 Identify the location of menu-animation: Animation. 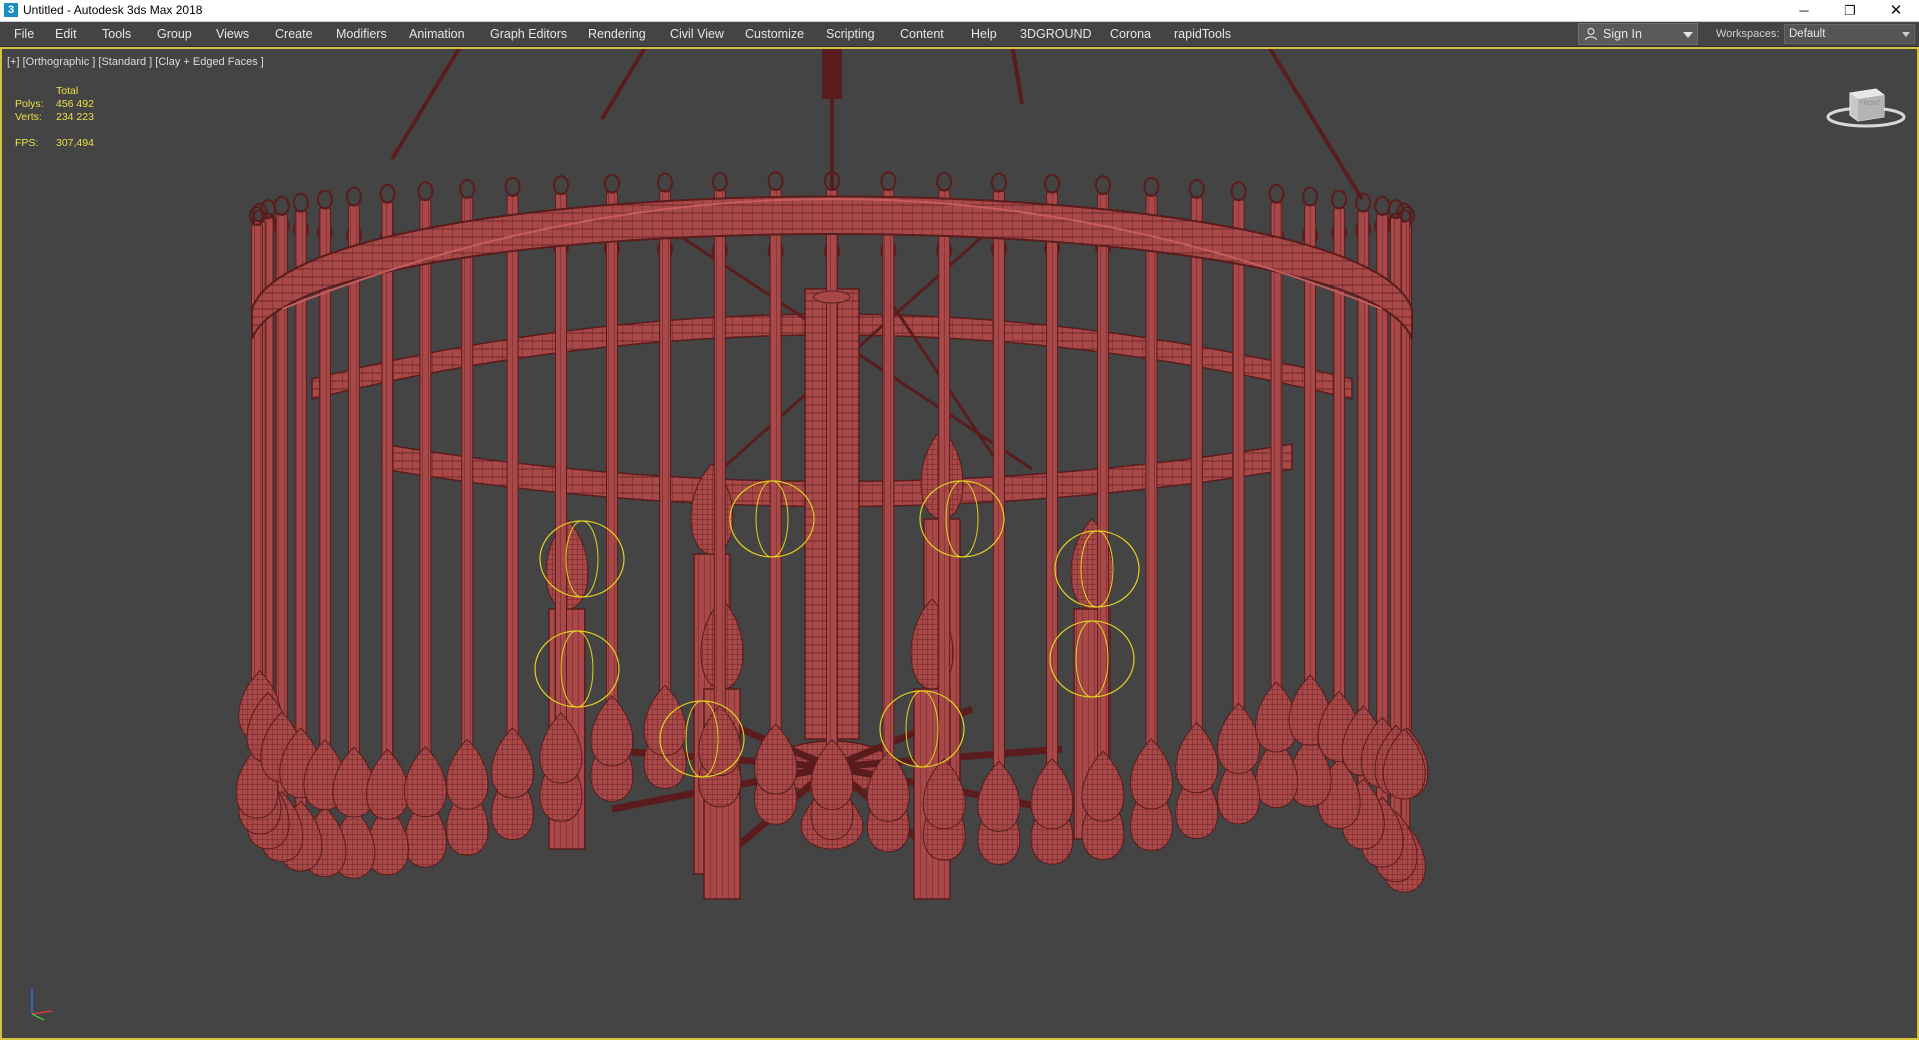
(437, 34).